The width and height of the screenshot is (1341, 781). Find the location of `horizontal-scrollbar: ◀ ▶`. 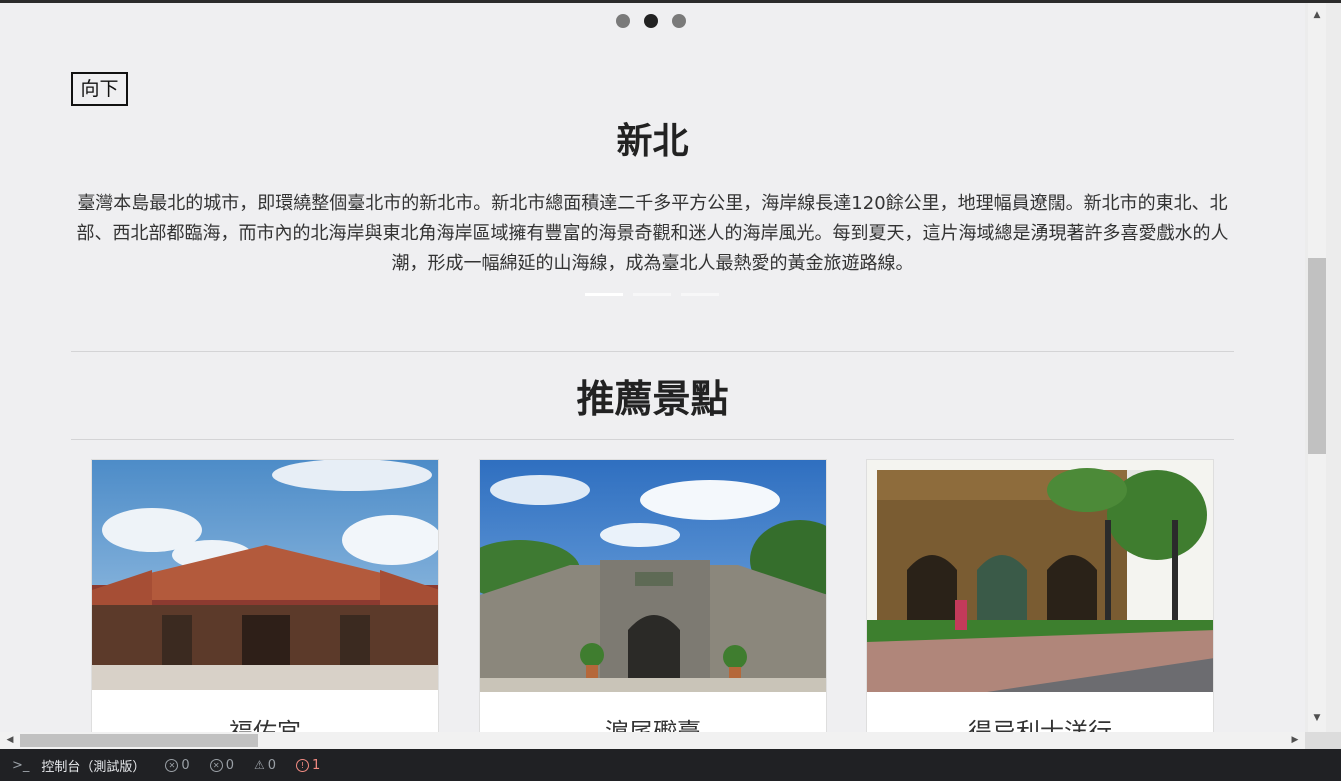

horizontal-scrollbar: ◀ ▶ is located at coordinates (652, 740).